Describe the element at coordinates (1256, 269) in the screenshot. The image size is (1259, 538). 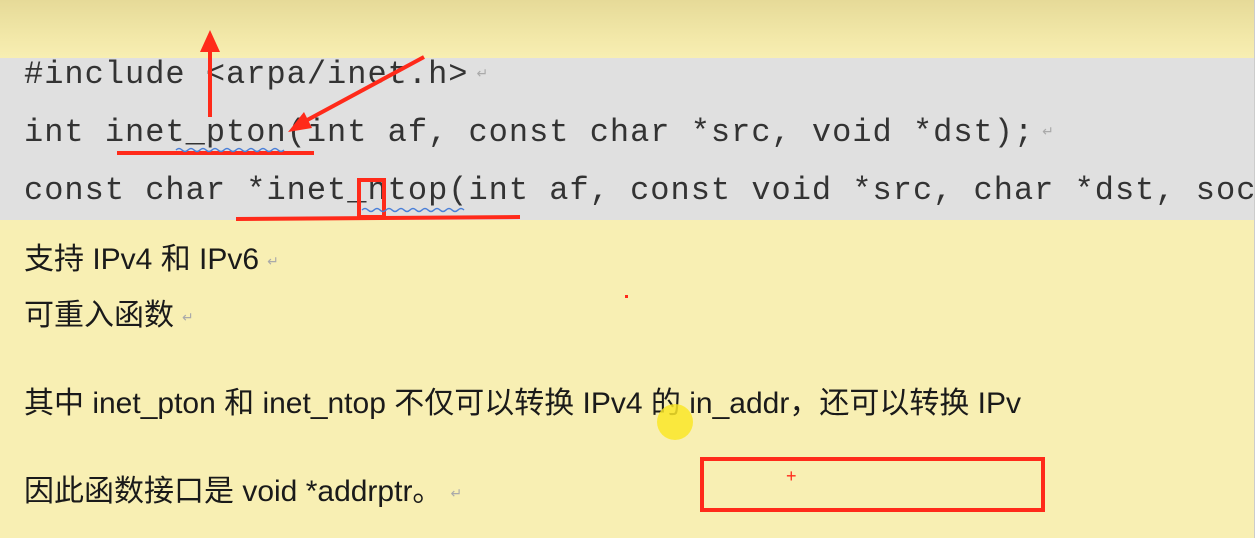
I see `scrollbar` at that location.